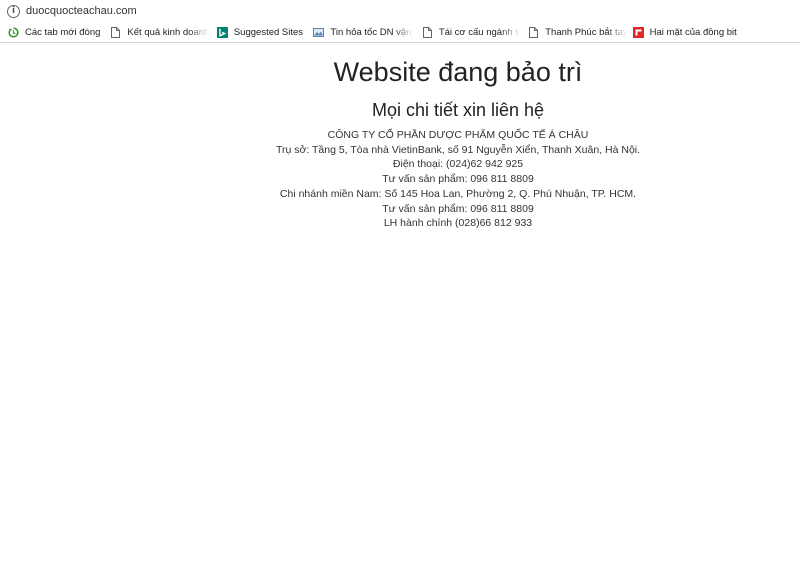 The width and height of the screenshot is (800, 561). Describe the element at coordinates (159, 32) in the screenshot. I see `bookmark-ket-qua-kinh-doanh: Kết quả kinh doanh V` at that location.